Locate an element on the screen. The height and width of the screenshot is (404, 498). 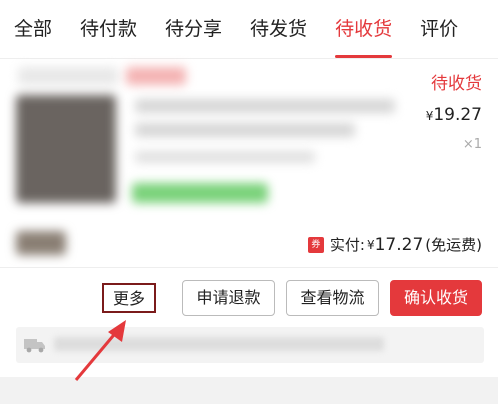
card-divider is located at coordinates (249, 267).